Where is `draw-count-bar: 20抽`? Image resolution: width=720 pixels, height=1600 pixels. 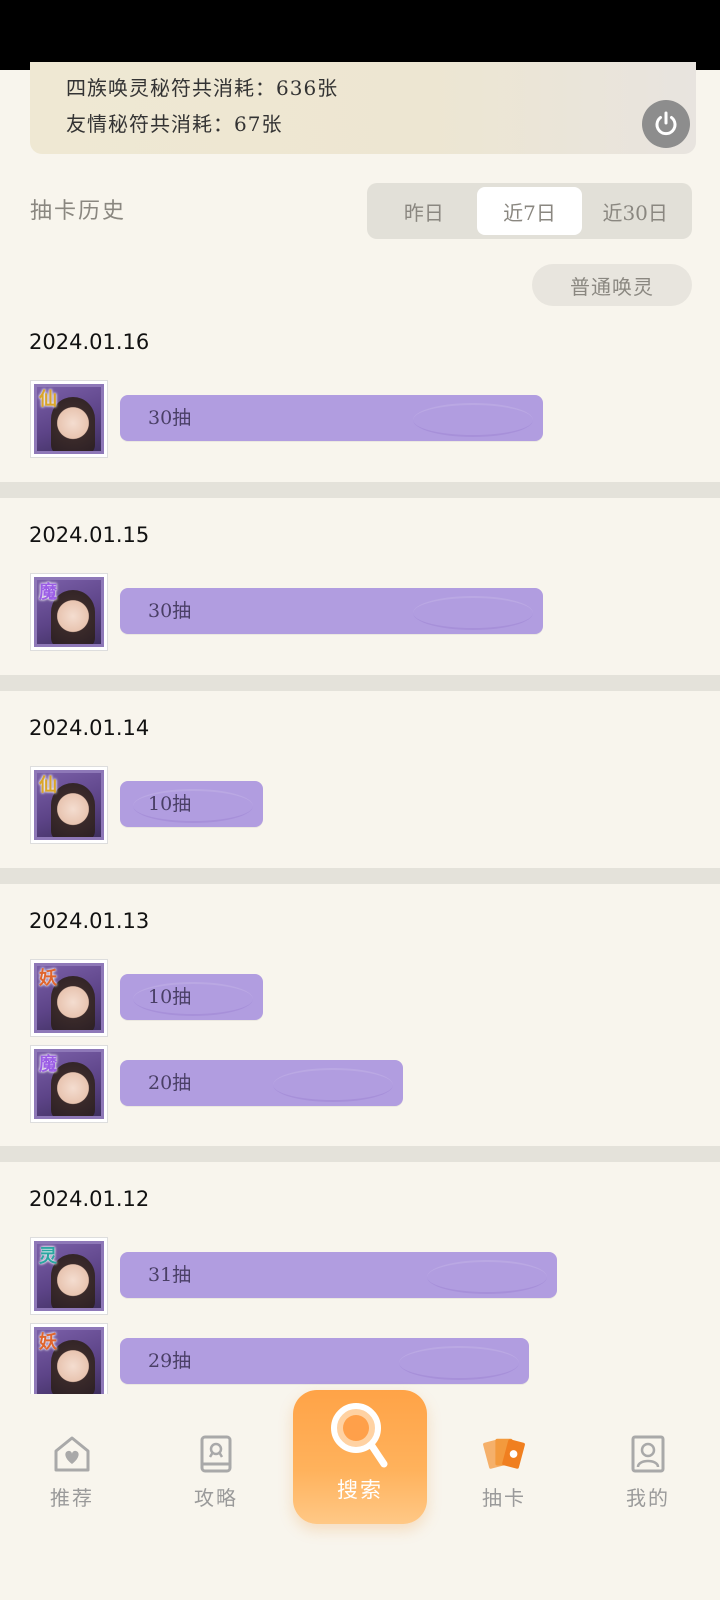 draw-count-bar: 20抽 is located at coordinates (261, 1083).